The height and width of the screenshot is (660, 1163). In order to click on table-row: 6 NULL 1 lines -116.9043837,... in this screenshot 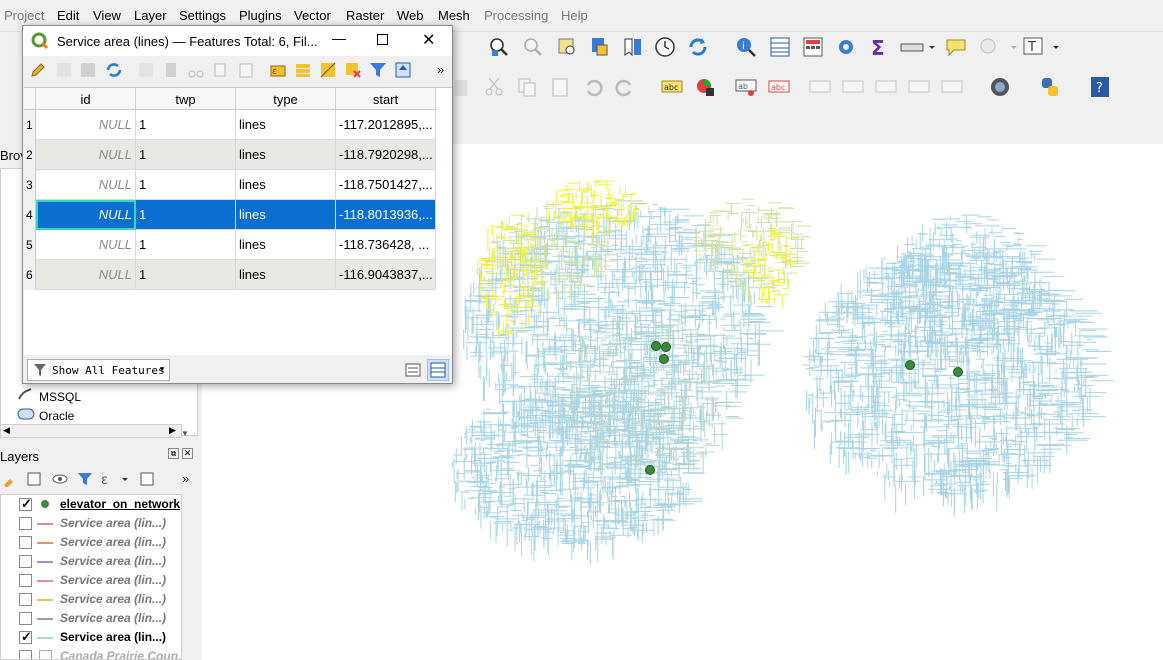, I will do `click(230, 275)`.